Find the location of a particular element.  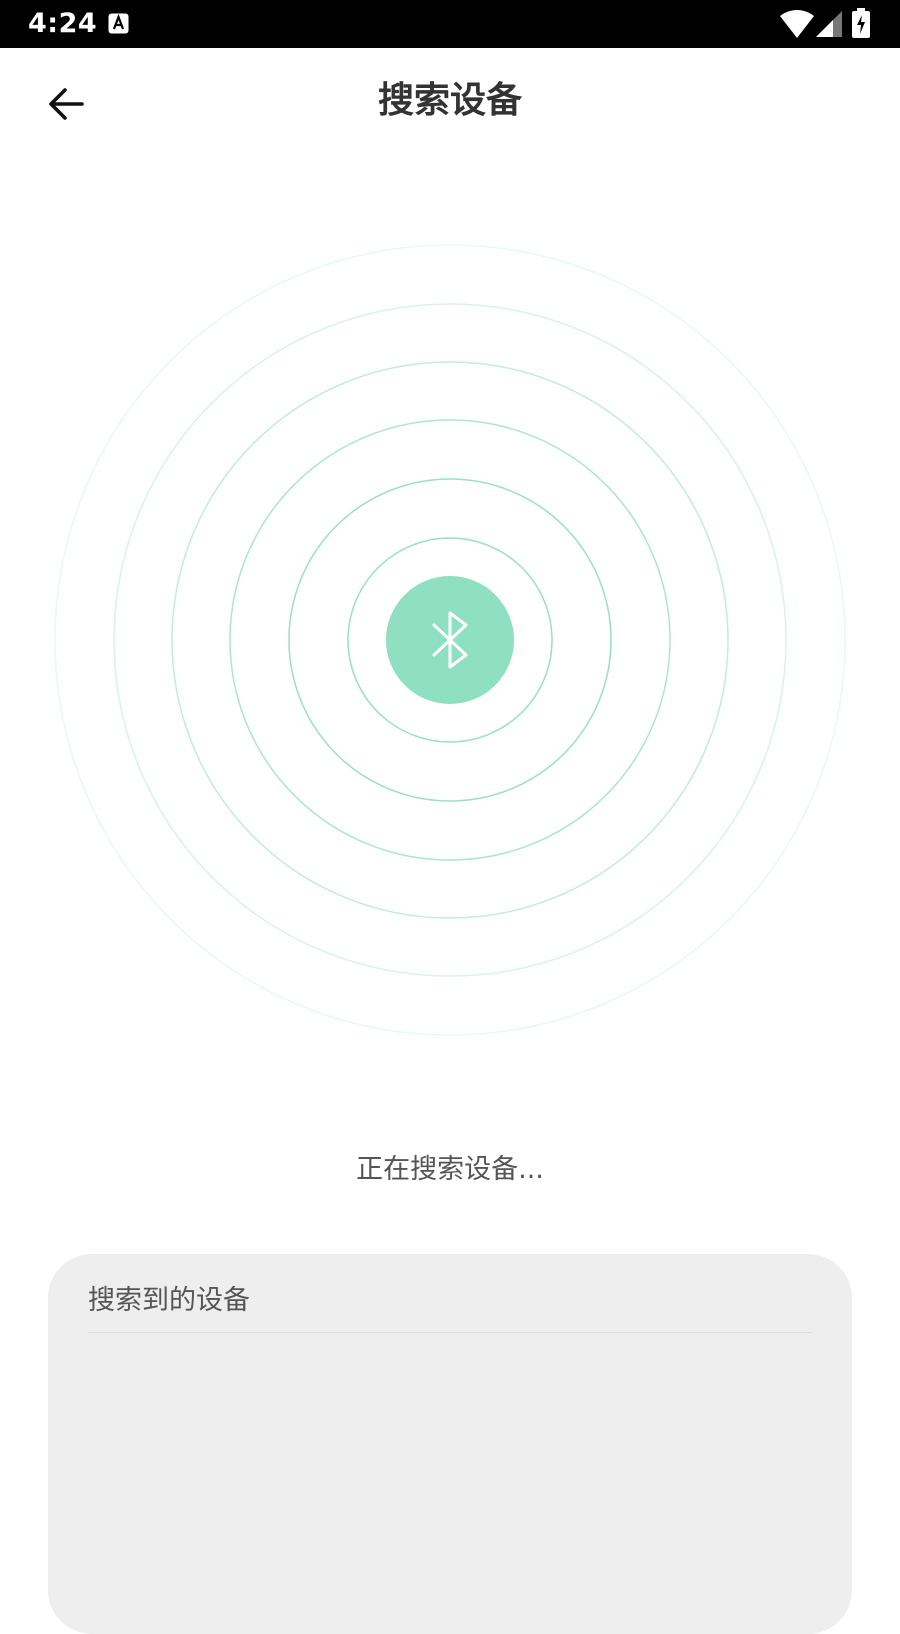

status-time: 4:24 is located at coordinates (63, 23).